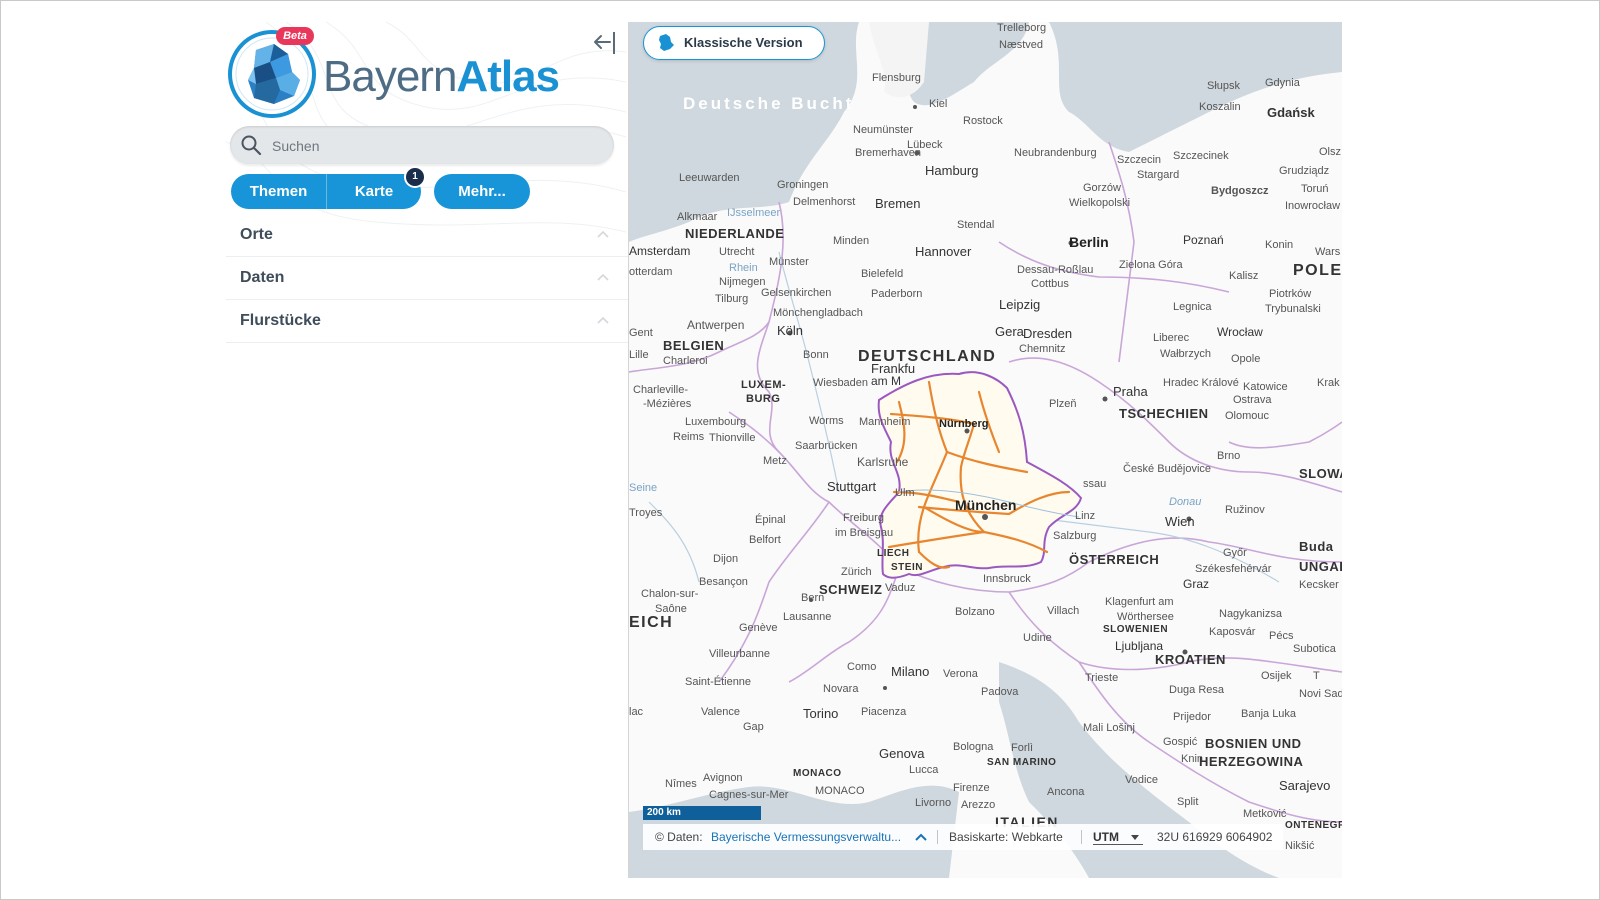  Describe the element at coordinates (427, 278) in the screenshot. I see `accordion-daten: Daten` at that location.